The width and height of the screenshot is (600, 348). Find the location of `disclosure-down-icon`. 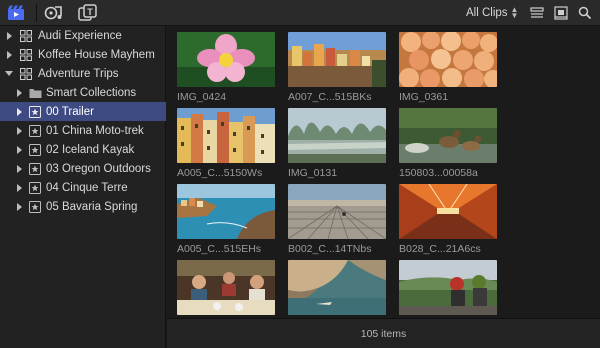

disclosure-down-icon is located at coordinates (9, 74).